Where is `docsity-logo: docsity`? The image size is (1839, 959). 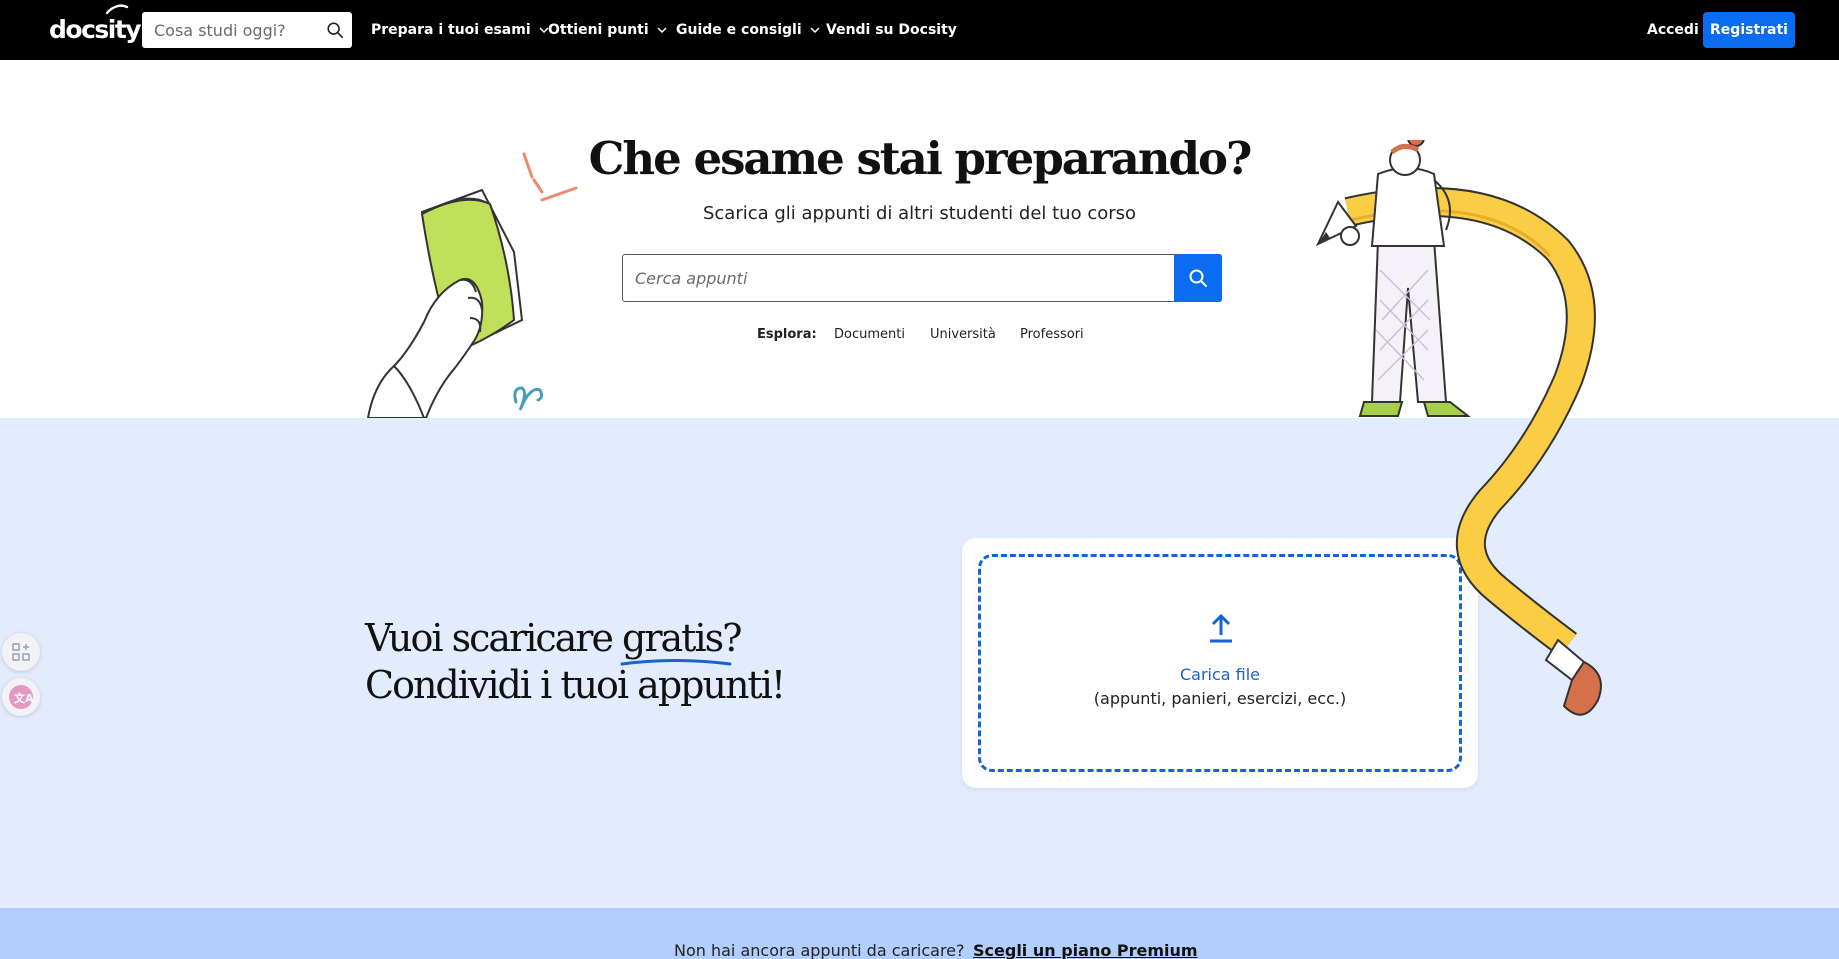 docsity-logo: docsity is located at coordinates (95, 29).